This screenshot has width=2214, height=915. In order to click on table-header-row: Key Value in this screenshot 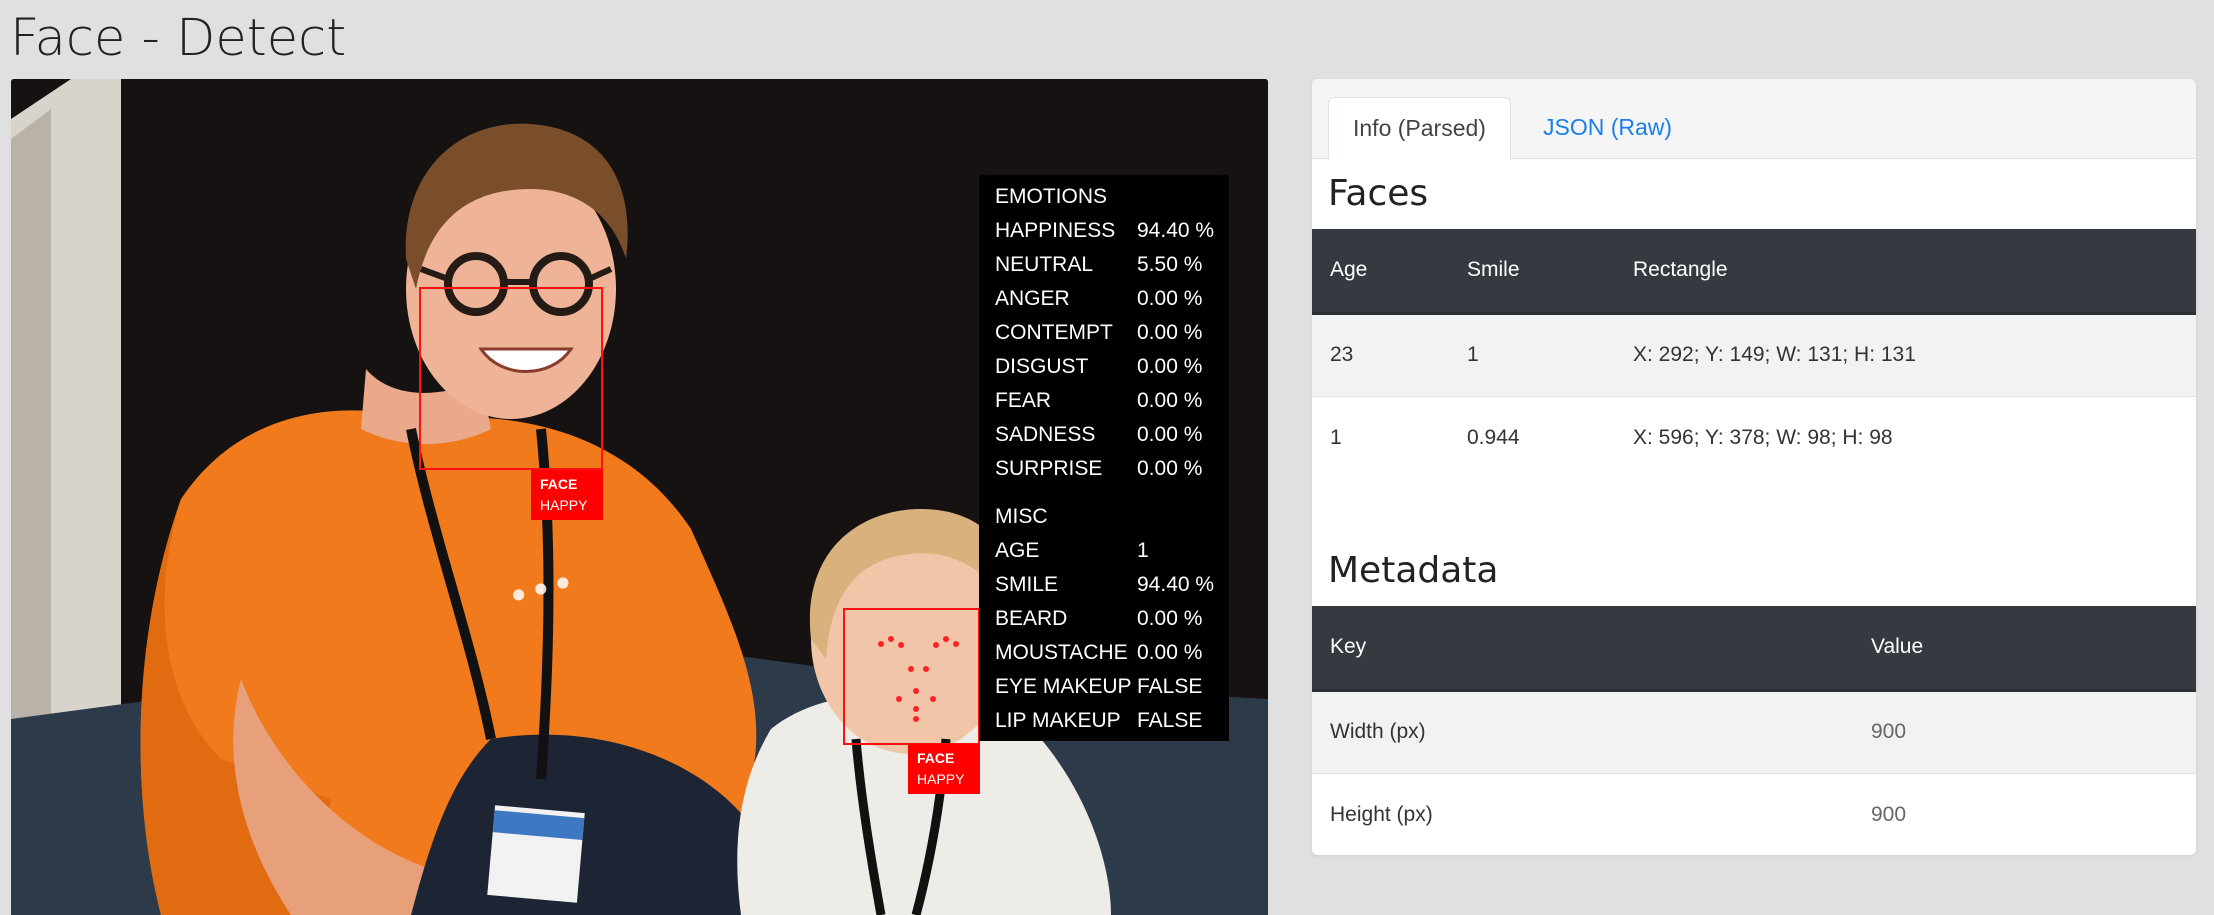, I will do `click(1754, 649)`.